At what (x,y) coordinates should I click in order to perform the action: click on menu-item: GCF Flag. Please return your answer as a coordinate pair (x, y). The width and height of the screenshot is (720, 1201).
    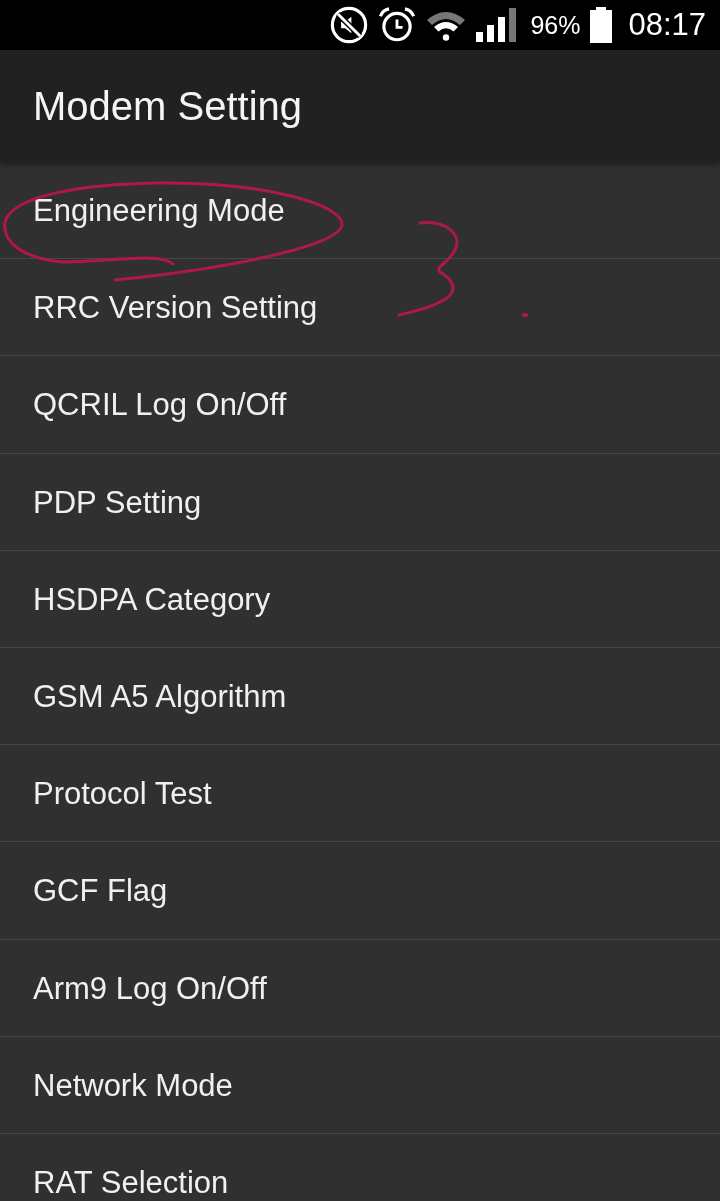
    Looking at the image, I should click on (360, 891).